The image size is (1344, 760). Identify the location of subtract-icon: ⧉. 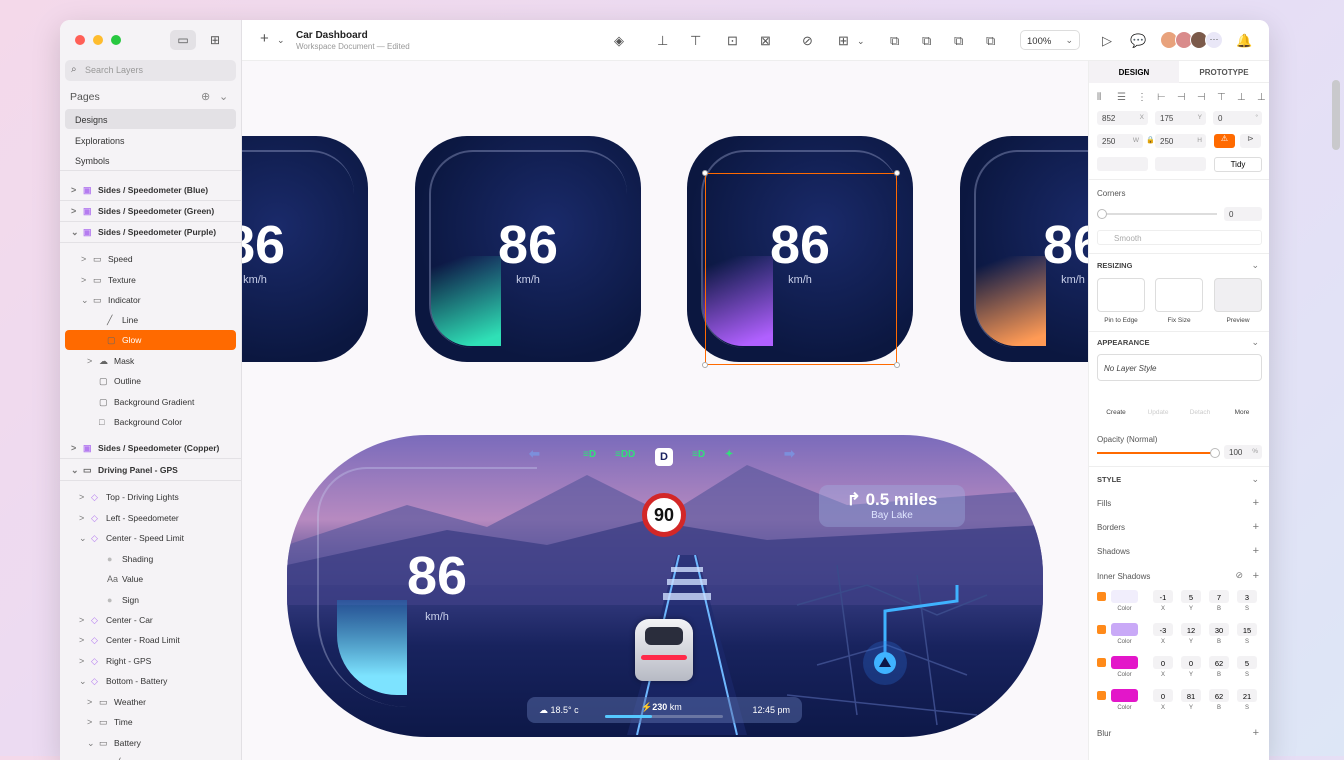
(926, 41).